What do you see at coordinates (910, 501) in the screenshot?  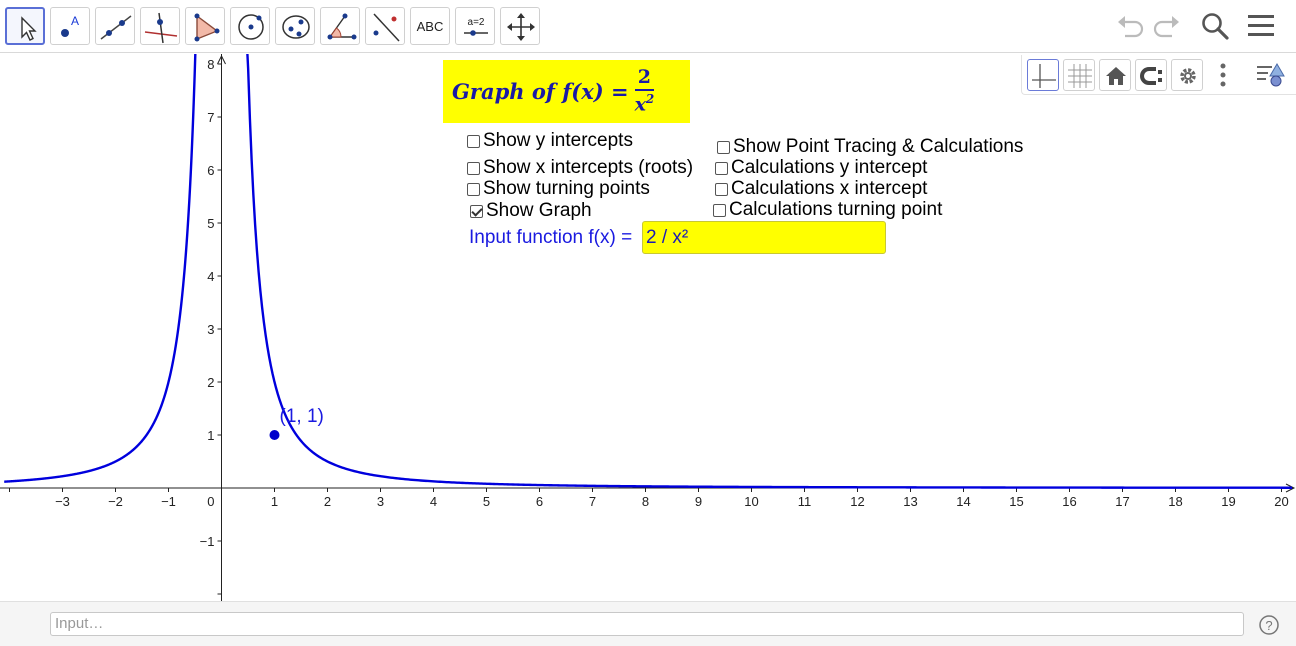 I see `x-tick-label: 13` at bounding box center [910, 501].